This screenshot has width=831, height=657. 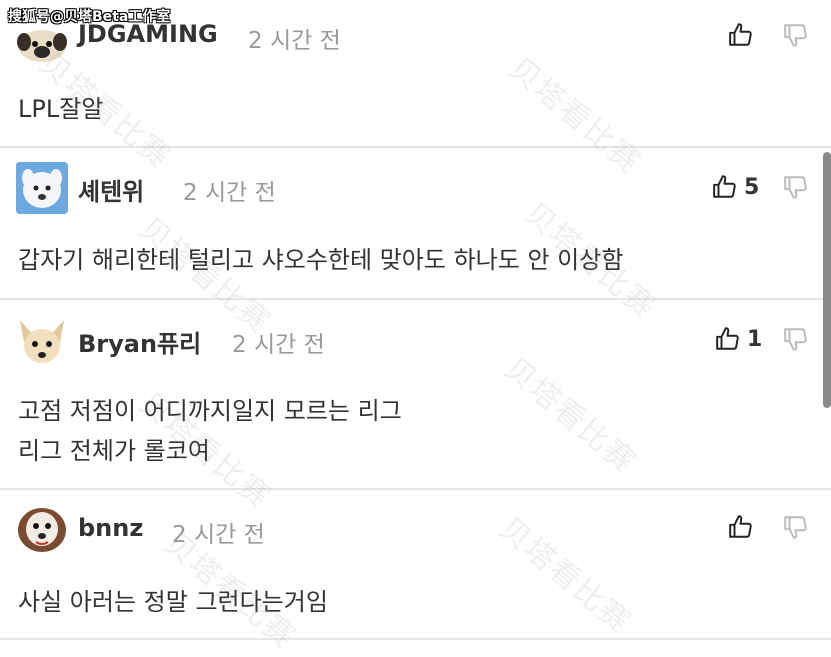 What do you see at coordinates (755, 339) in the screenshot?
I see `like-count: 1` at bounding box center [755, 339].